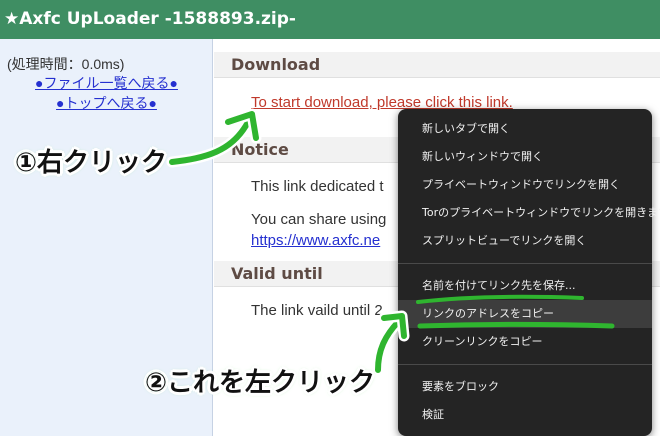  What do you see at coordinates (91, 163) in the screenshot?
I see `annotation-step1: ①右クリック` at bounding box center [91, 163].